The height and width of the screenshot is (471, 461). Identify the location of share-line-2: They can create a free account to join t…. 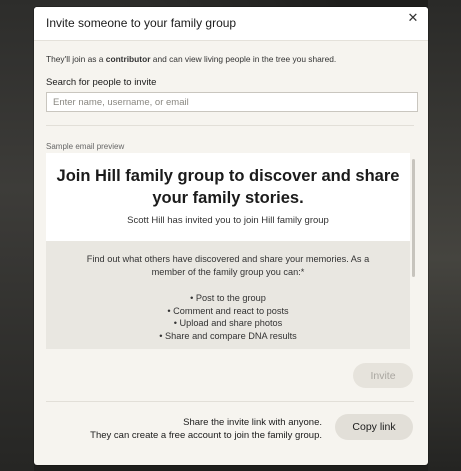
(206, 435).